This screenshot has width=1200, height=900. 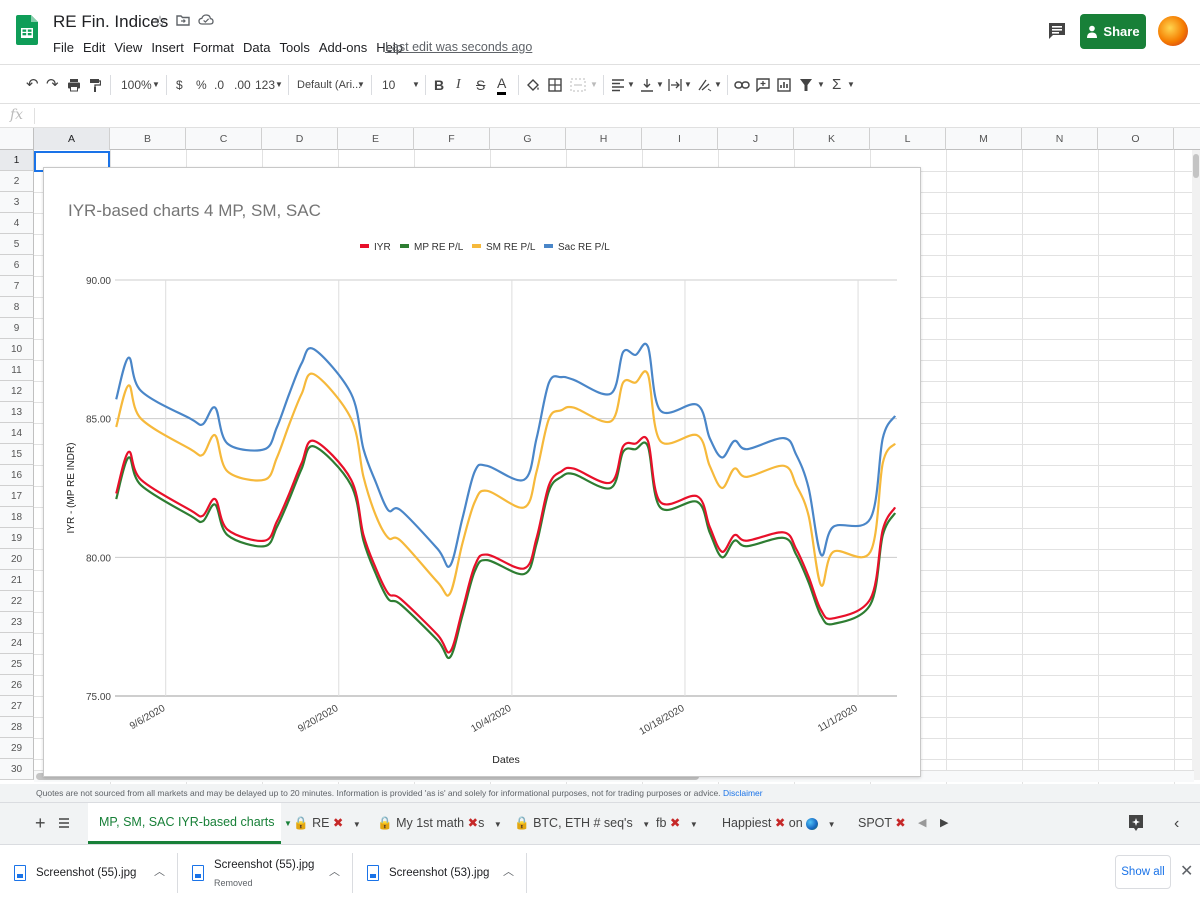 I want to click on redo-icon: ↷, so click(x=52, y=85).